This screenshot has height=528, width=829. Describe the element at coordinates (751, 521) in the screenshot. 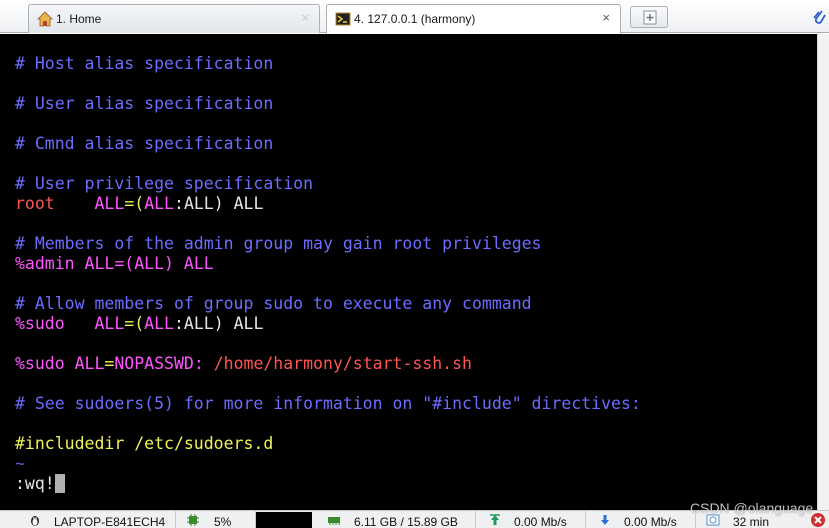

I see `uptime: 32 min` at that location.